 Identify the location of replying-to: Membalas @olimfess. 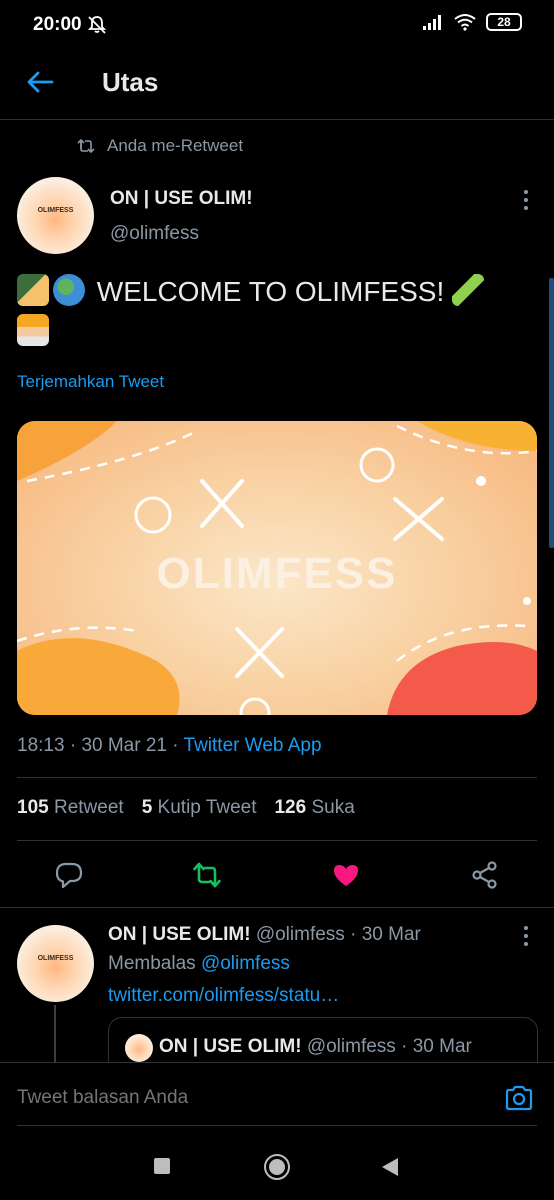
(199, 963).